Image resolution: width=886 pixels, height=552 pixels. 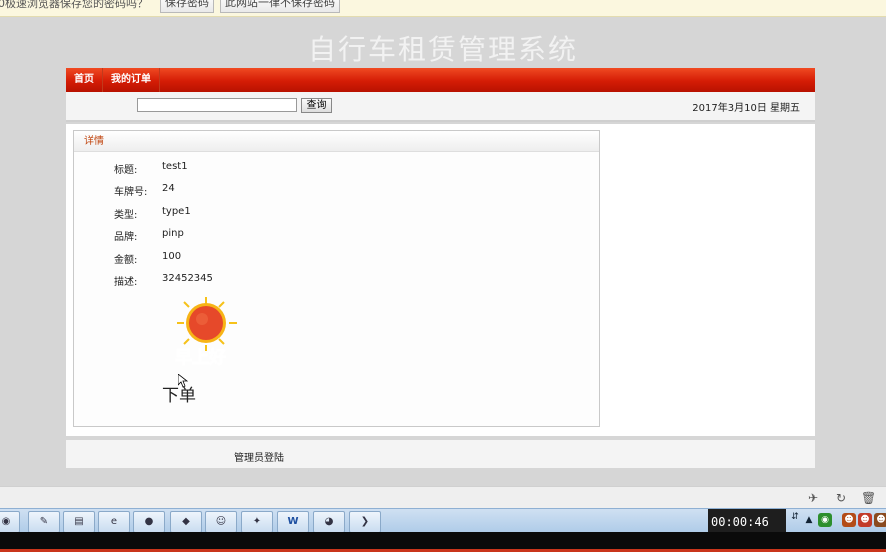 I want to click on detail-row-amount: 金额: 100, so click(x=147, y=258).